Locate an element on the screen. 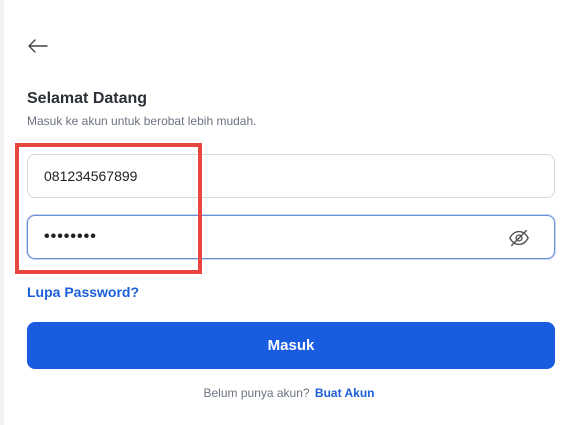  signup-row: Belum punya akun? Buat Akun is located at coordinates (289, 393).